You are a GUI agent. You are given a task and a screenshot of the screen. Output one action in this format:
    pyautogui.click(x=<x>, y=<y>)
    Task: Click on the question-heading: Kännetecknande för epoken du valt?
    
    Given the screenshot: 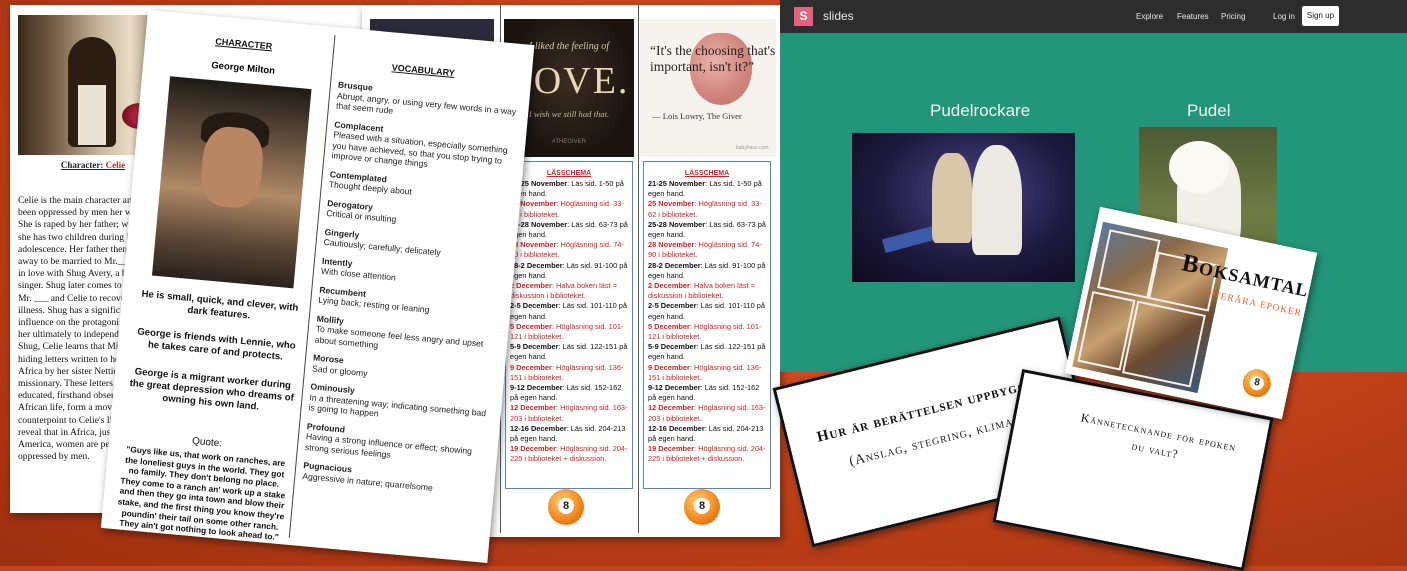 What is the action you would take?
    pyautogui.click(x=1158, y=436)
    